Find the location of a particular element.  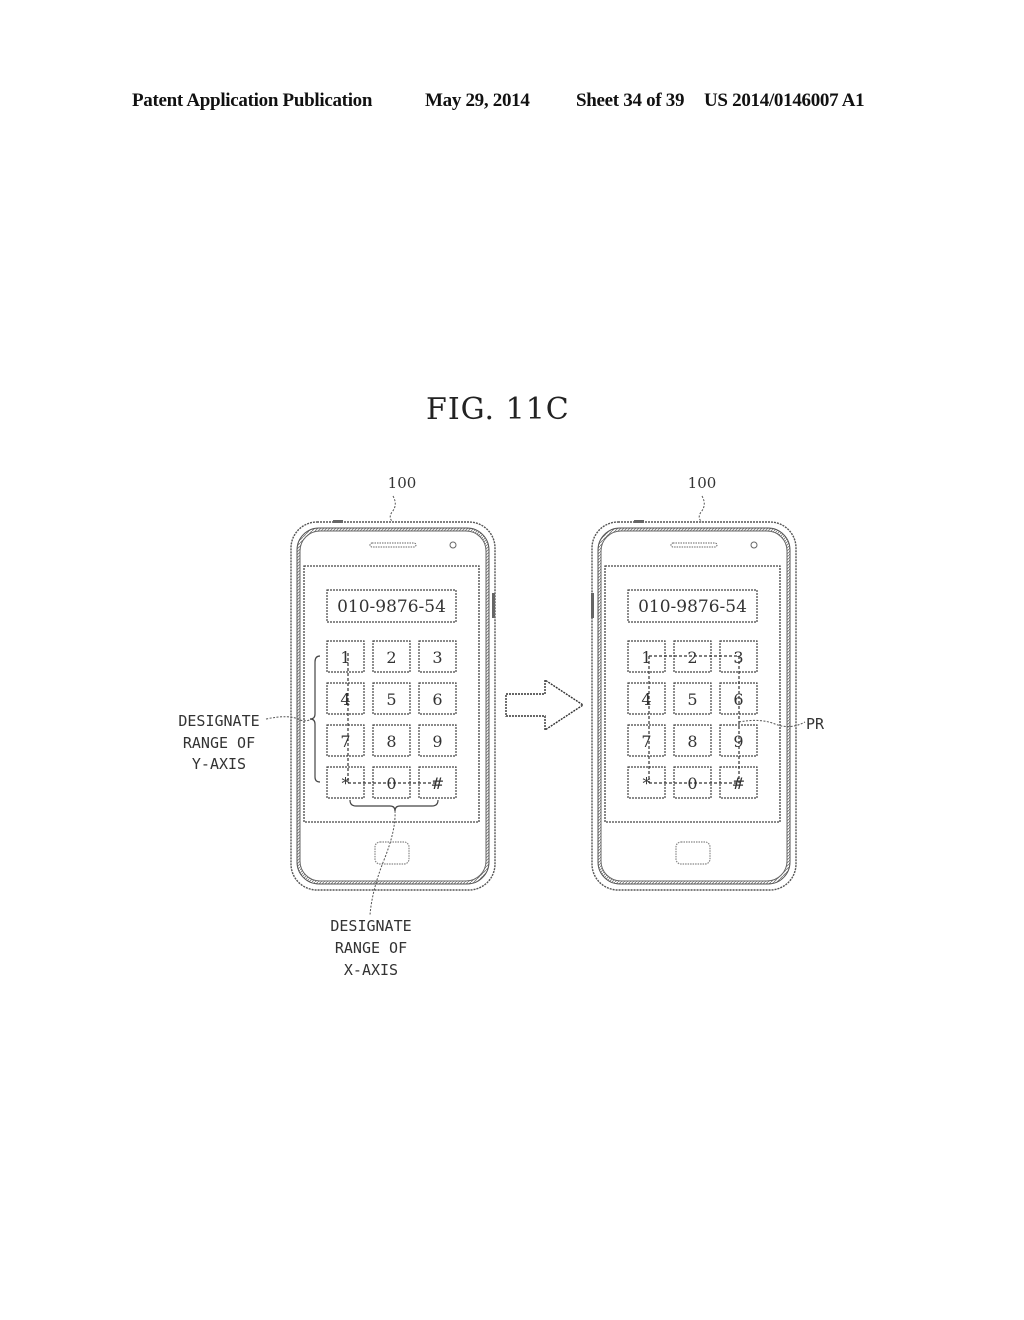

pattern-range-label: PR is located at coordinates (815, 724).